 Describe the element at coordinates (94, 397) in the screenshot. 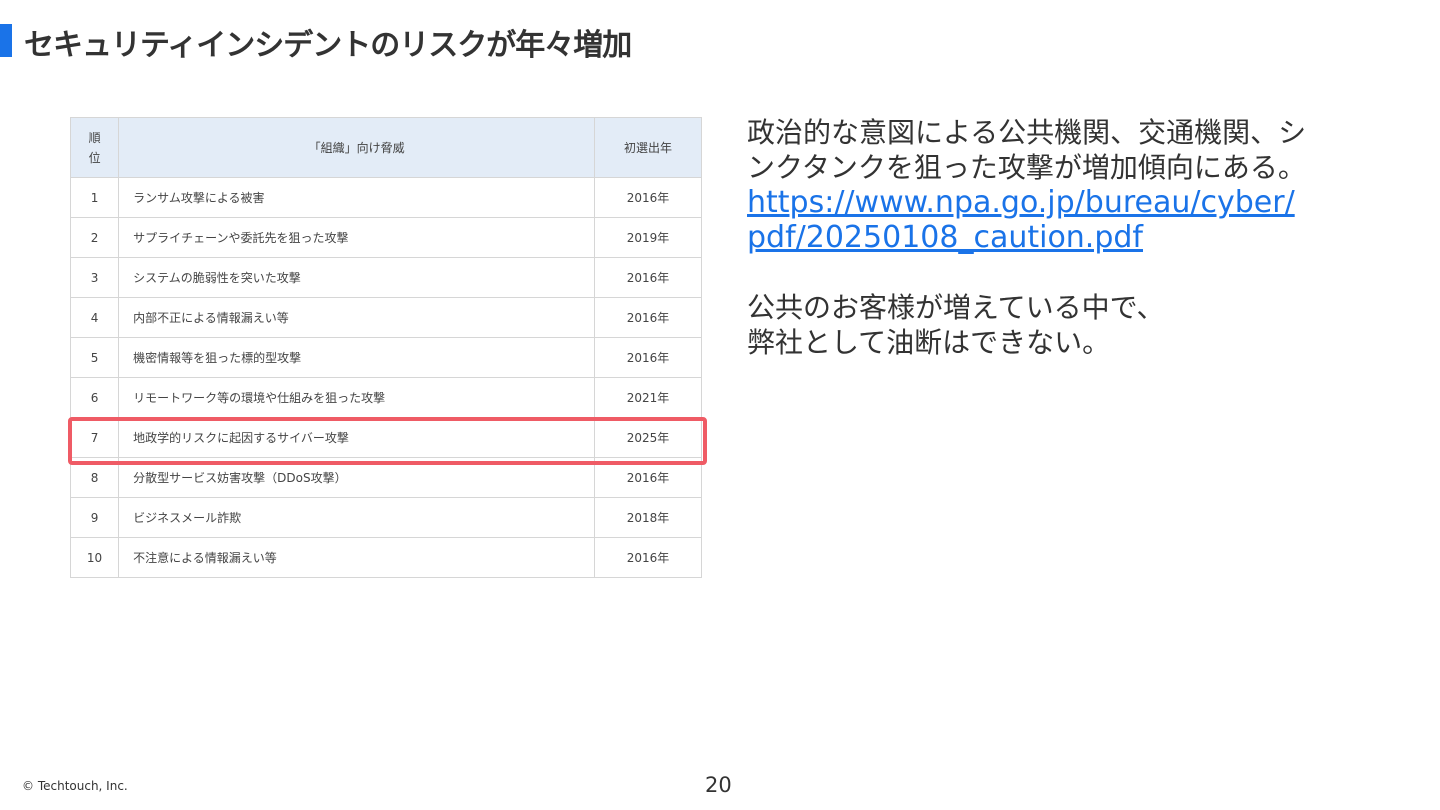

I see `rank-cell: 6` at that location.